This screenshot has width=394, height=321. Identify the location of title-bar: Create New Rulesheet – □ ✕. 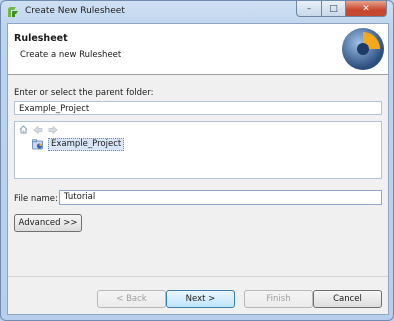
(197, 12).